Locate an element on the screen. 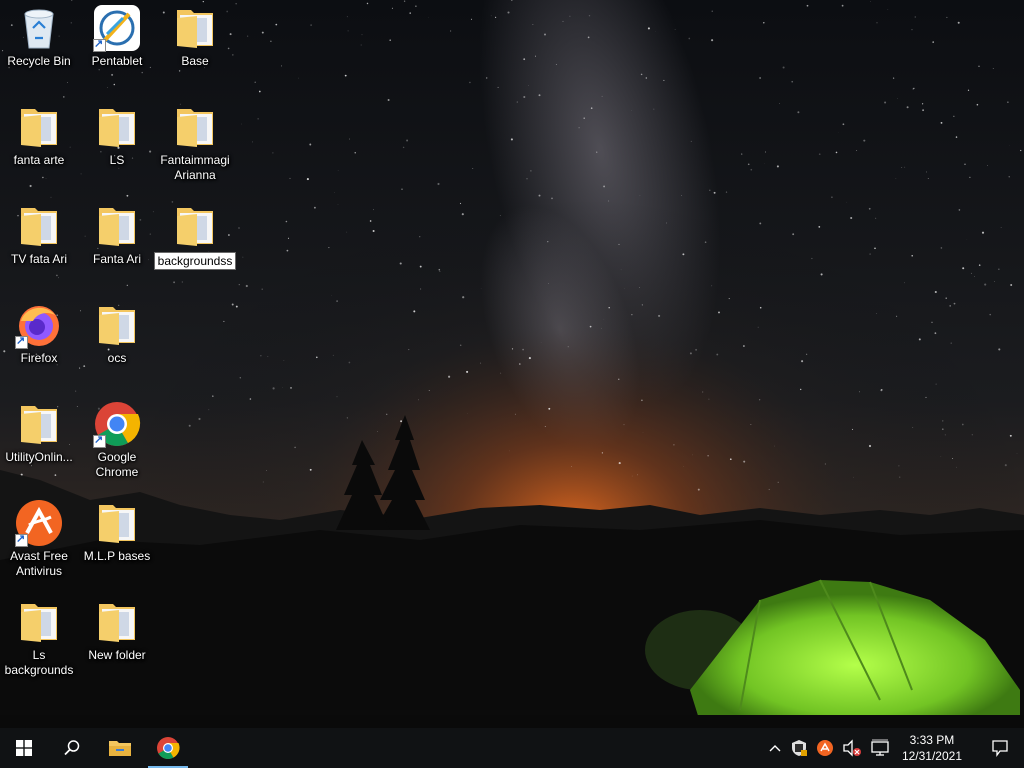  desktop-icon-m-l-p-bases: M.L.P bases is located at coordinates (117, 540).